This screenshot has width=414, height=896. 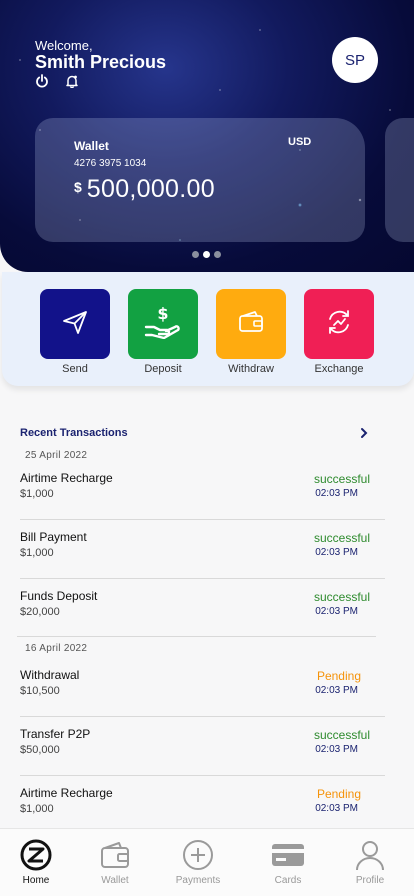 What do you see at coordinates (40, 612) in the screenshot?
I see `transaction-amount: $20,000` at bounding box center [40, 612].